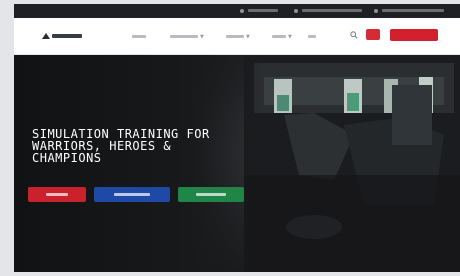  I want to click on topbar-phone-text, so click(263, 10).